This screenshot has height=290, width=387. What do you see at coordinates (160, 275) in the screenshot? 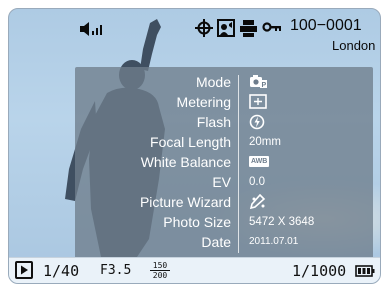
I see `iso-bottom-value: 200` at bounding box center [160, 275].